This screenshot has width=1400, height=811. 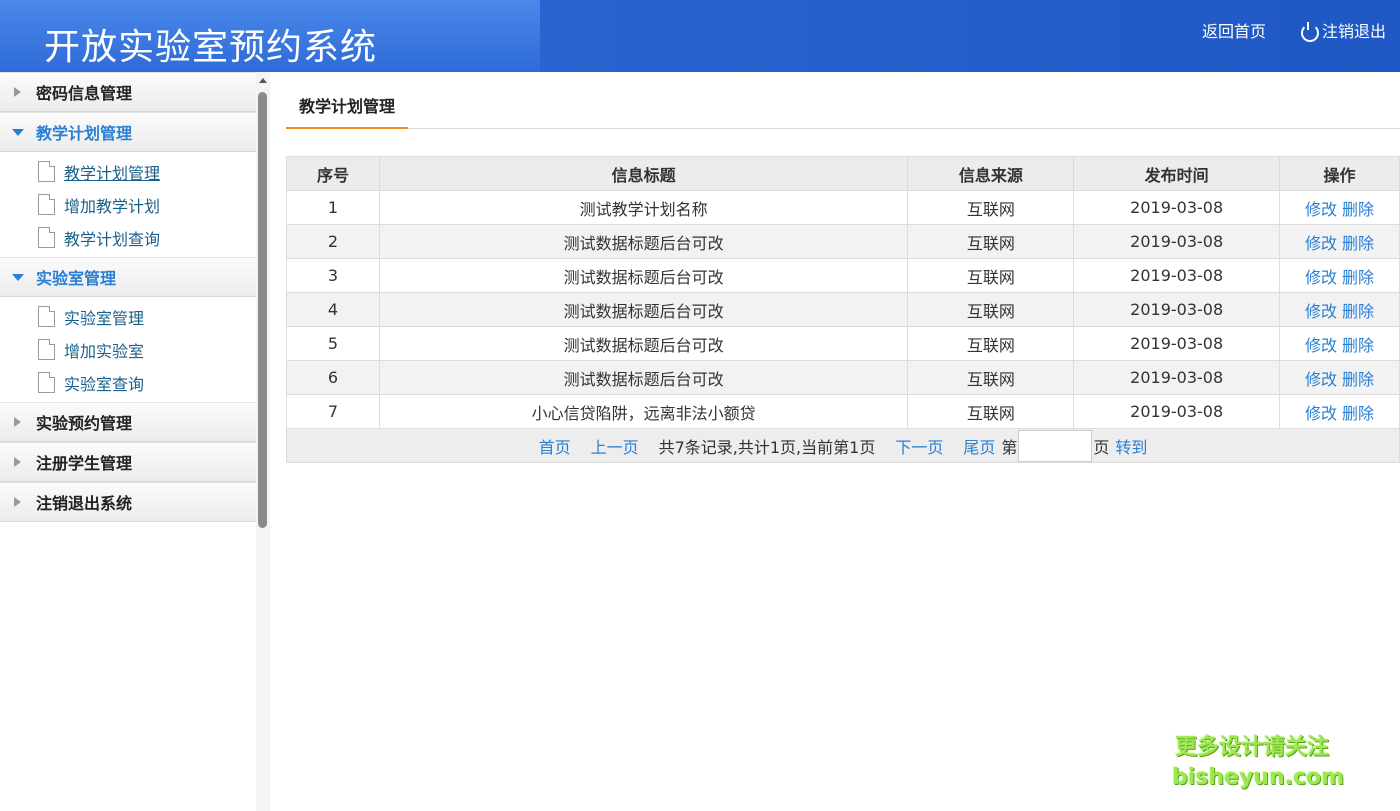 What do you see at coordinates (347, 108) in the screenshot?
I see `tab-teaching-plan: 教学计划管理` at bounding box center [347, 108].